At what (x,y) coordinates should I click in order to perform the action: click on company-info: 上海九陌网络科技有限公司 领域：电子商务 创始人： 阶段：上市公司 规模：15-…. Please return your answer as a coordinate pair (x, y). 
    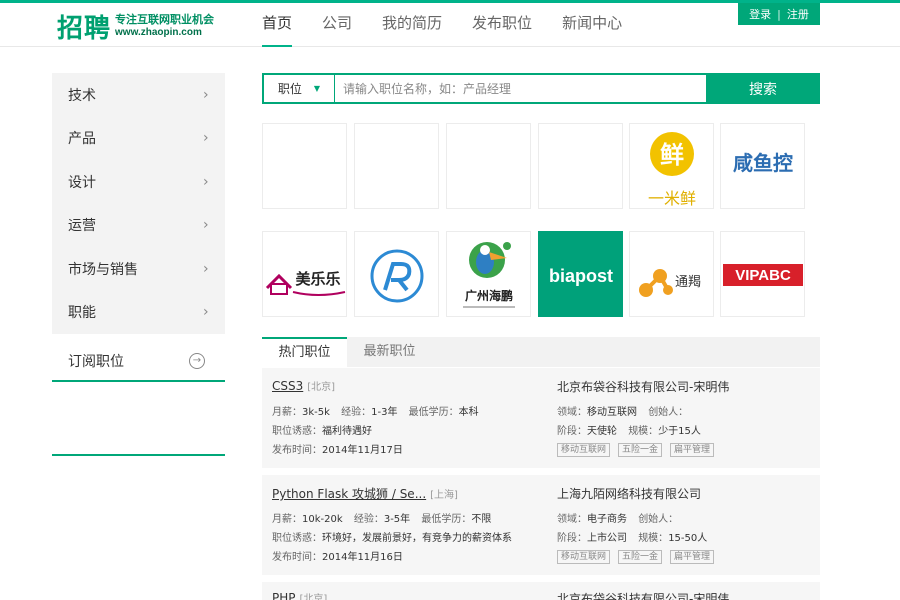
    Looking at the image, I should click on (686, 524).